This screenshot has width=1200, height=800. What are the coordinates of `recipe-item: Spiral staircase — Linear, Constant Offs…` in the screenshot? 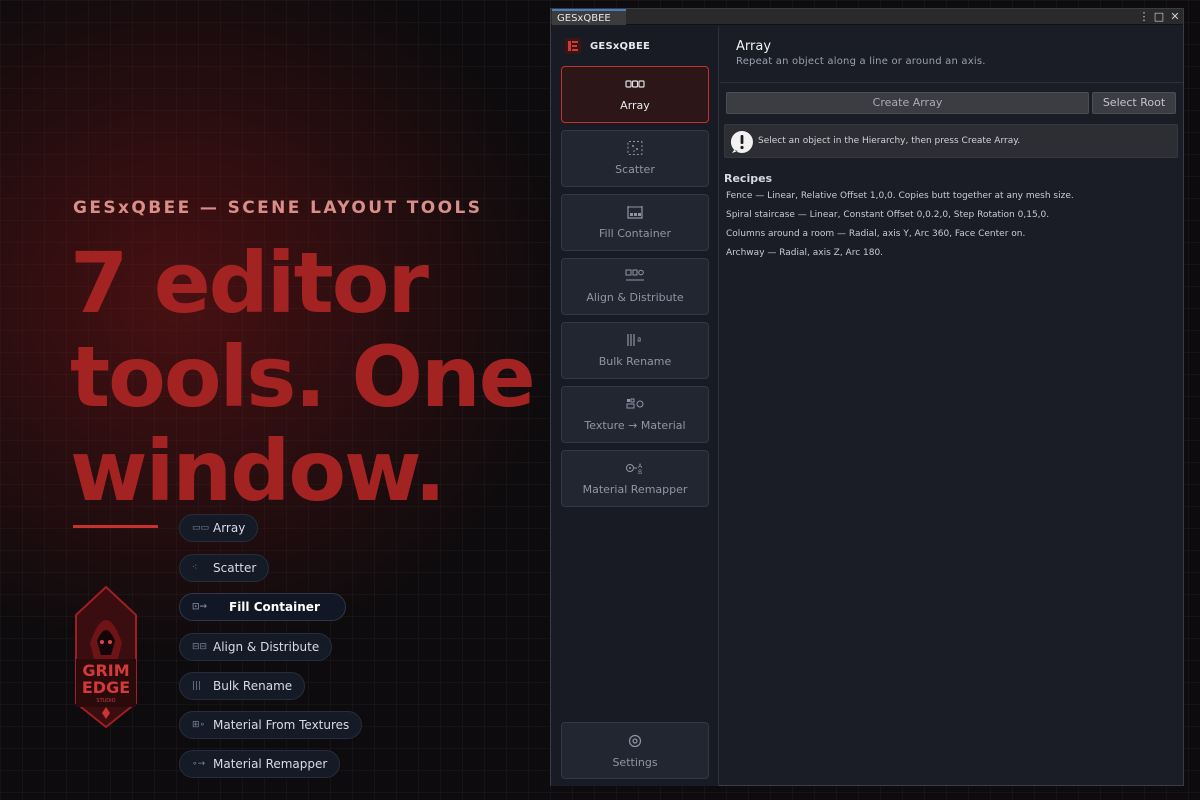 It's located at (888, 215).